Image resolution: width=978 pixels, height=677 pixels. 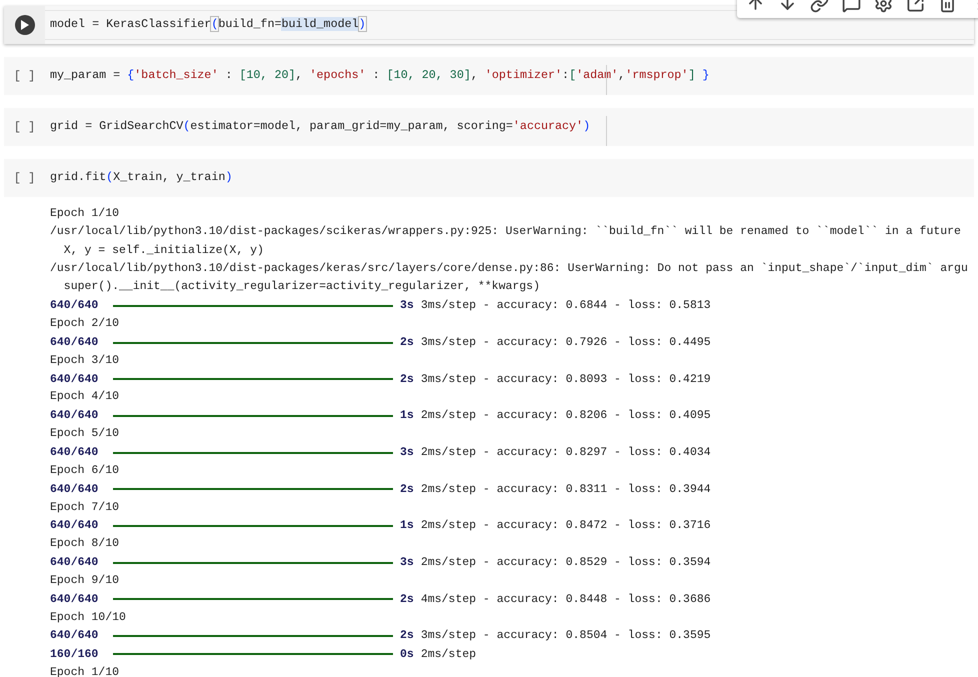 I want to click on output-line: Epoch 3/10, so click(x=85, y=360).